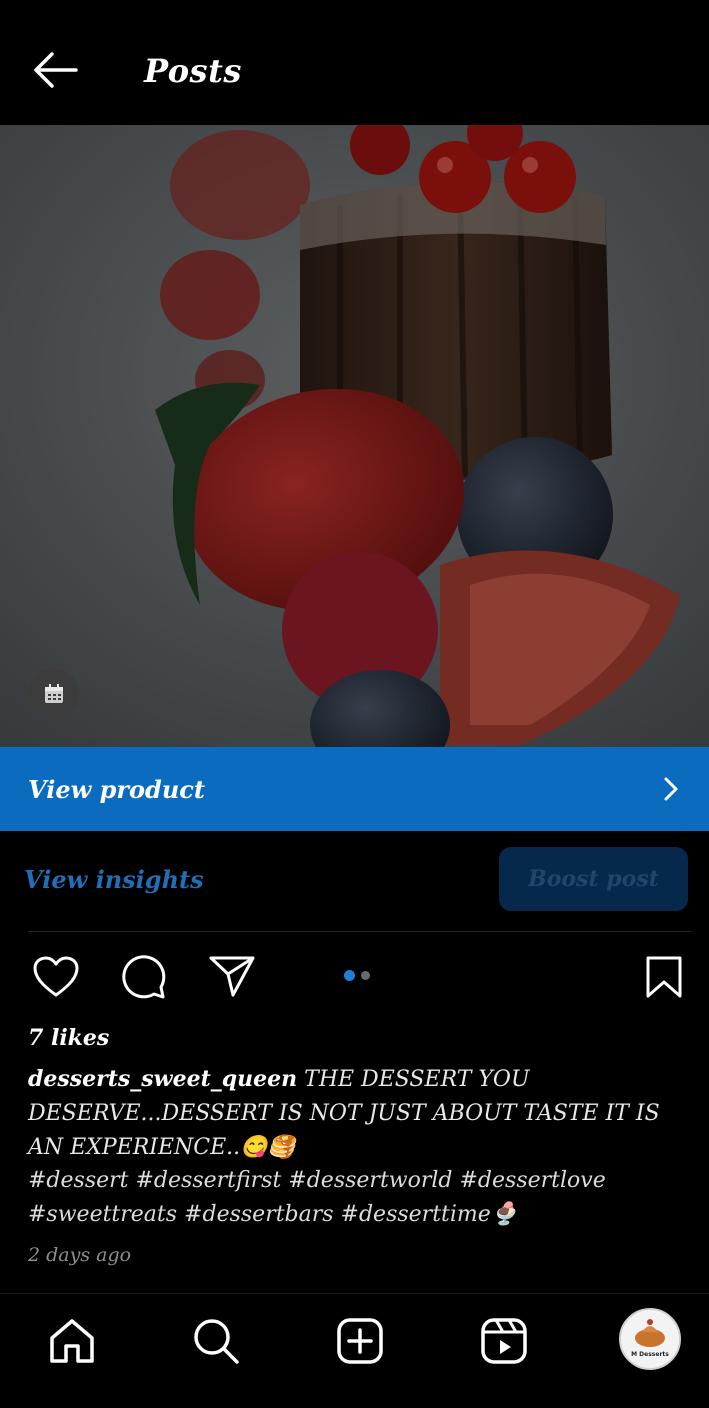 This screenshot has height=1408, width=709. Describe the element at coordinates (68, 1038) in the screenshot. I see `likes-count: 7 likes` at that location.